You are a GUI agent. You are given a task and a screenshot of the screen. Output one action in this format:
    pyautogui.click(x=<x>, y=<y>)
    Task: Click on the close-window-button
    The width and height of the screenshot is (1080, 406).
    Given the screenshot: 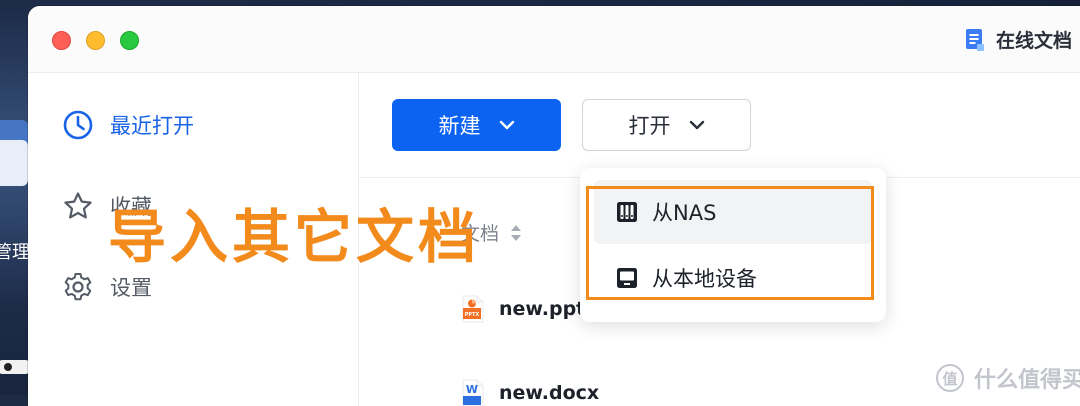 What is the action you would take?
    pyautogui.click(x=61, y=40)
    